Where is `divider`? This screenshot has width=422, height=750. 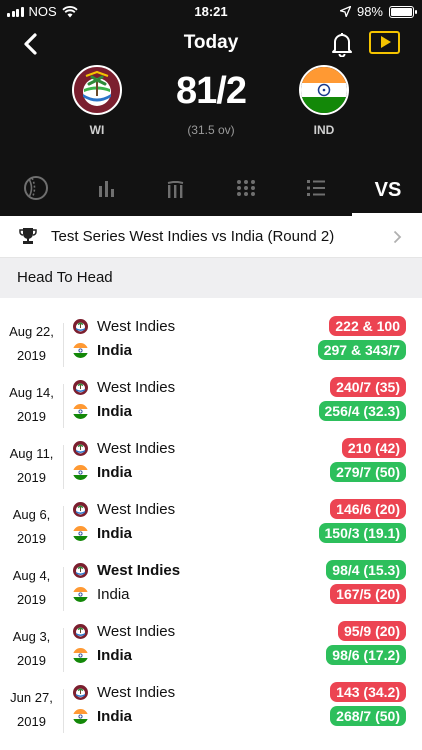
divider is located at coordinates (63, 711).